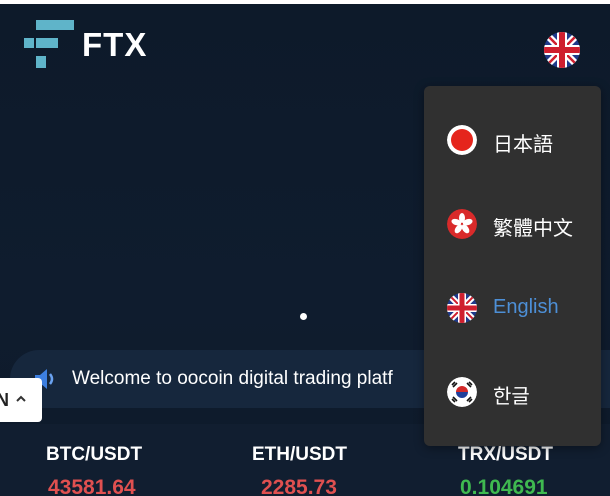 This screenshot has height=496, width=610. What do you see at coordinates (92, 486) in the screenshot?
I see `ticker-price-btc: 43581.64` at bounding box center [92, 486].